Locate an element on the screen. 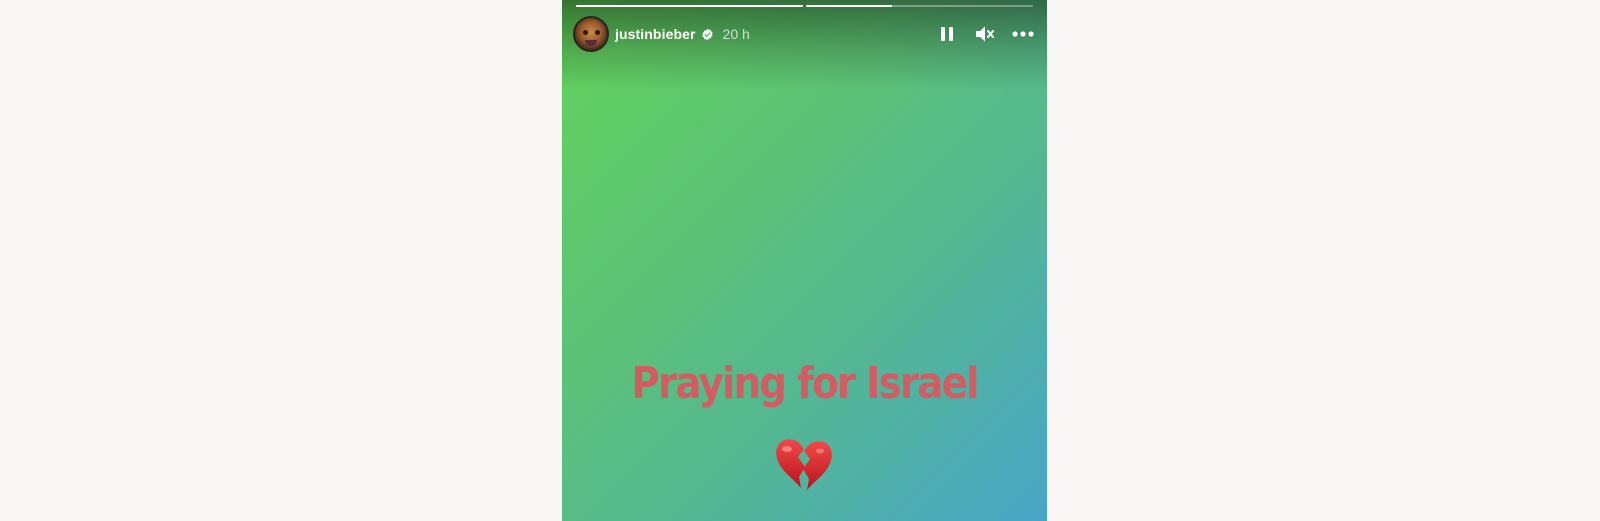 The image size is (1600, 521). verified-badge-icon is located at coordinates (707, 34).